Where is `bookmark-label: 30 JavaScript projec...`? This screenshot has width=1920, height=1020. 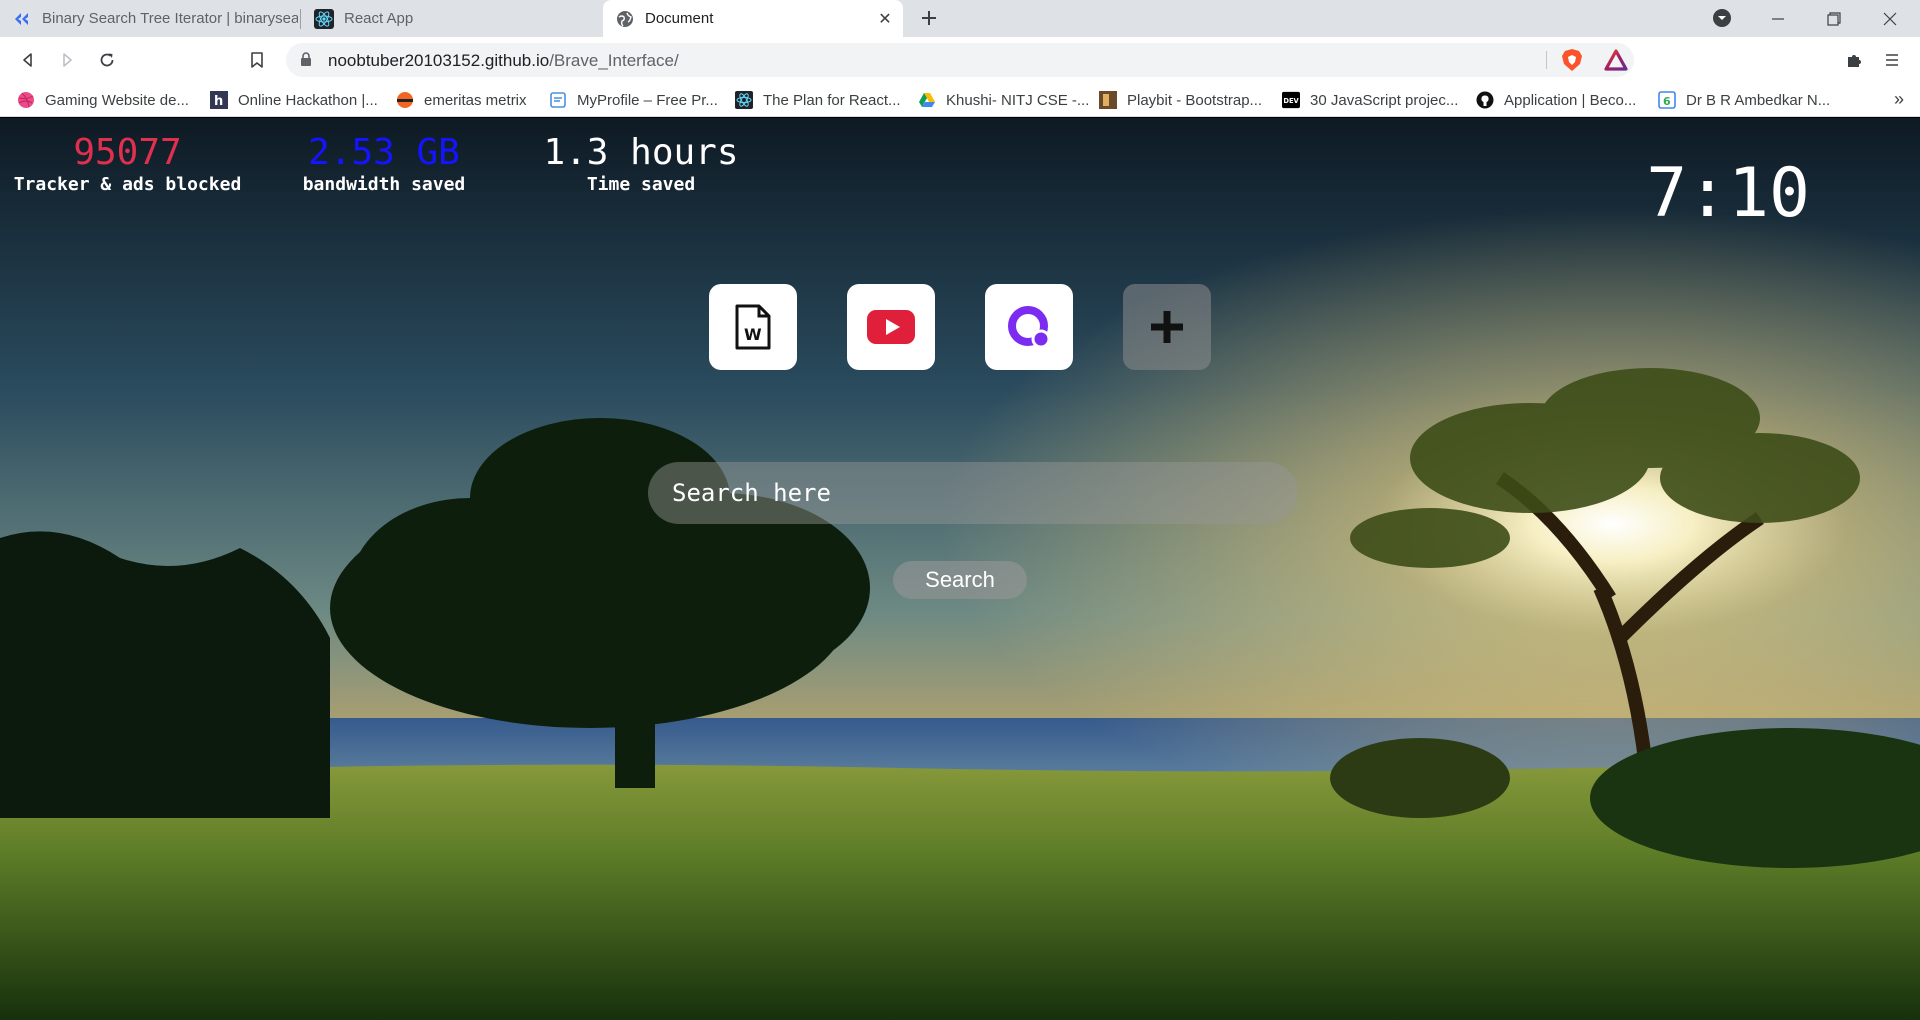
bookmark-label: 30 JavaScript projec... is located at coordinates (1384, 100).